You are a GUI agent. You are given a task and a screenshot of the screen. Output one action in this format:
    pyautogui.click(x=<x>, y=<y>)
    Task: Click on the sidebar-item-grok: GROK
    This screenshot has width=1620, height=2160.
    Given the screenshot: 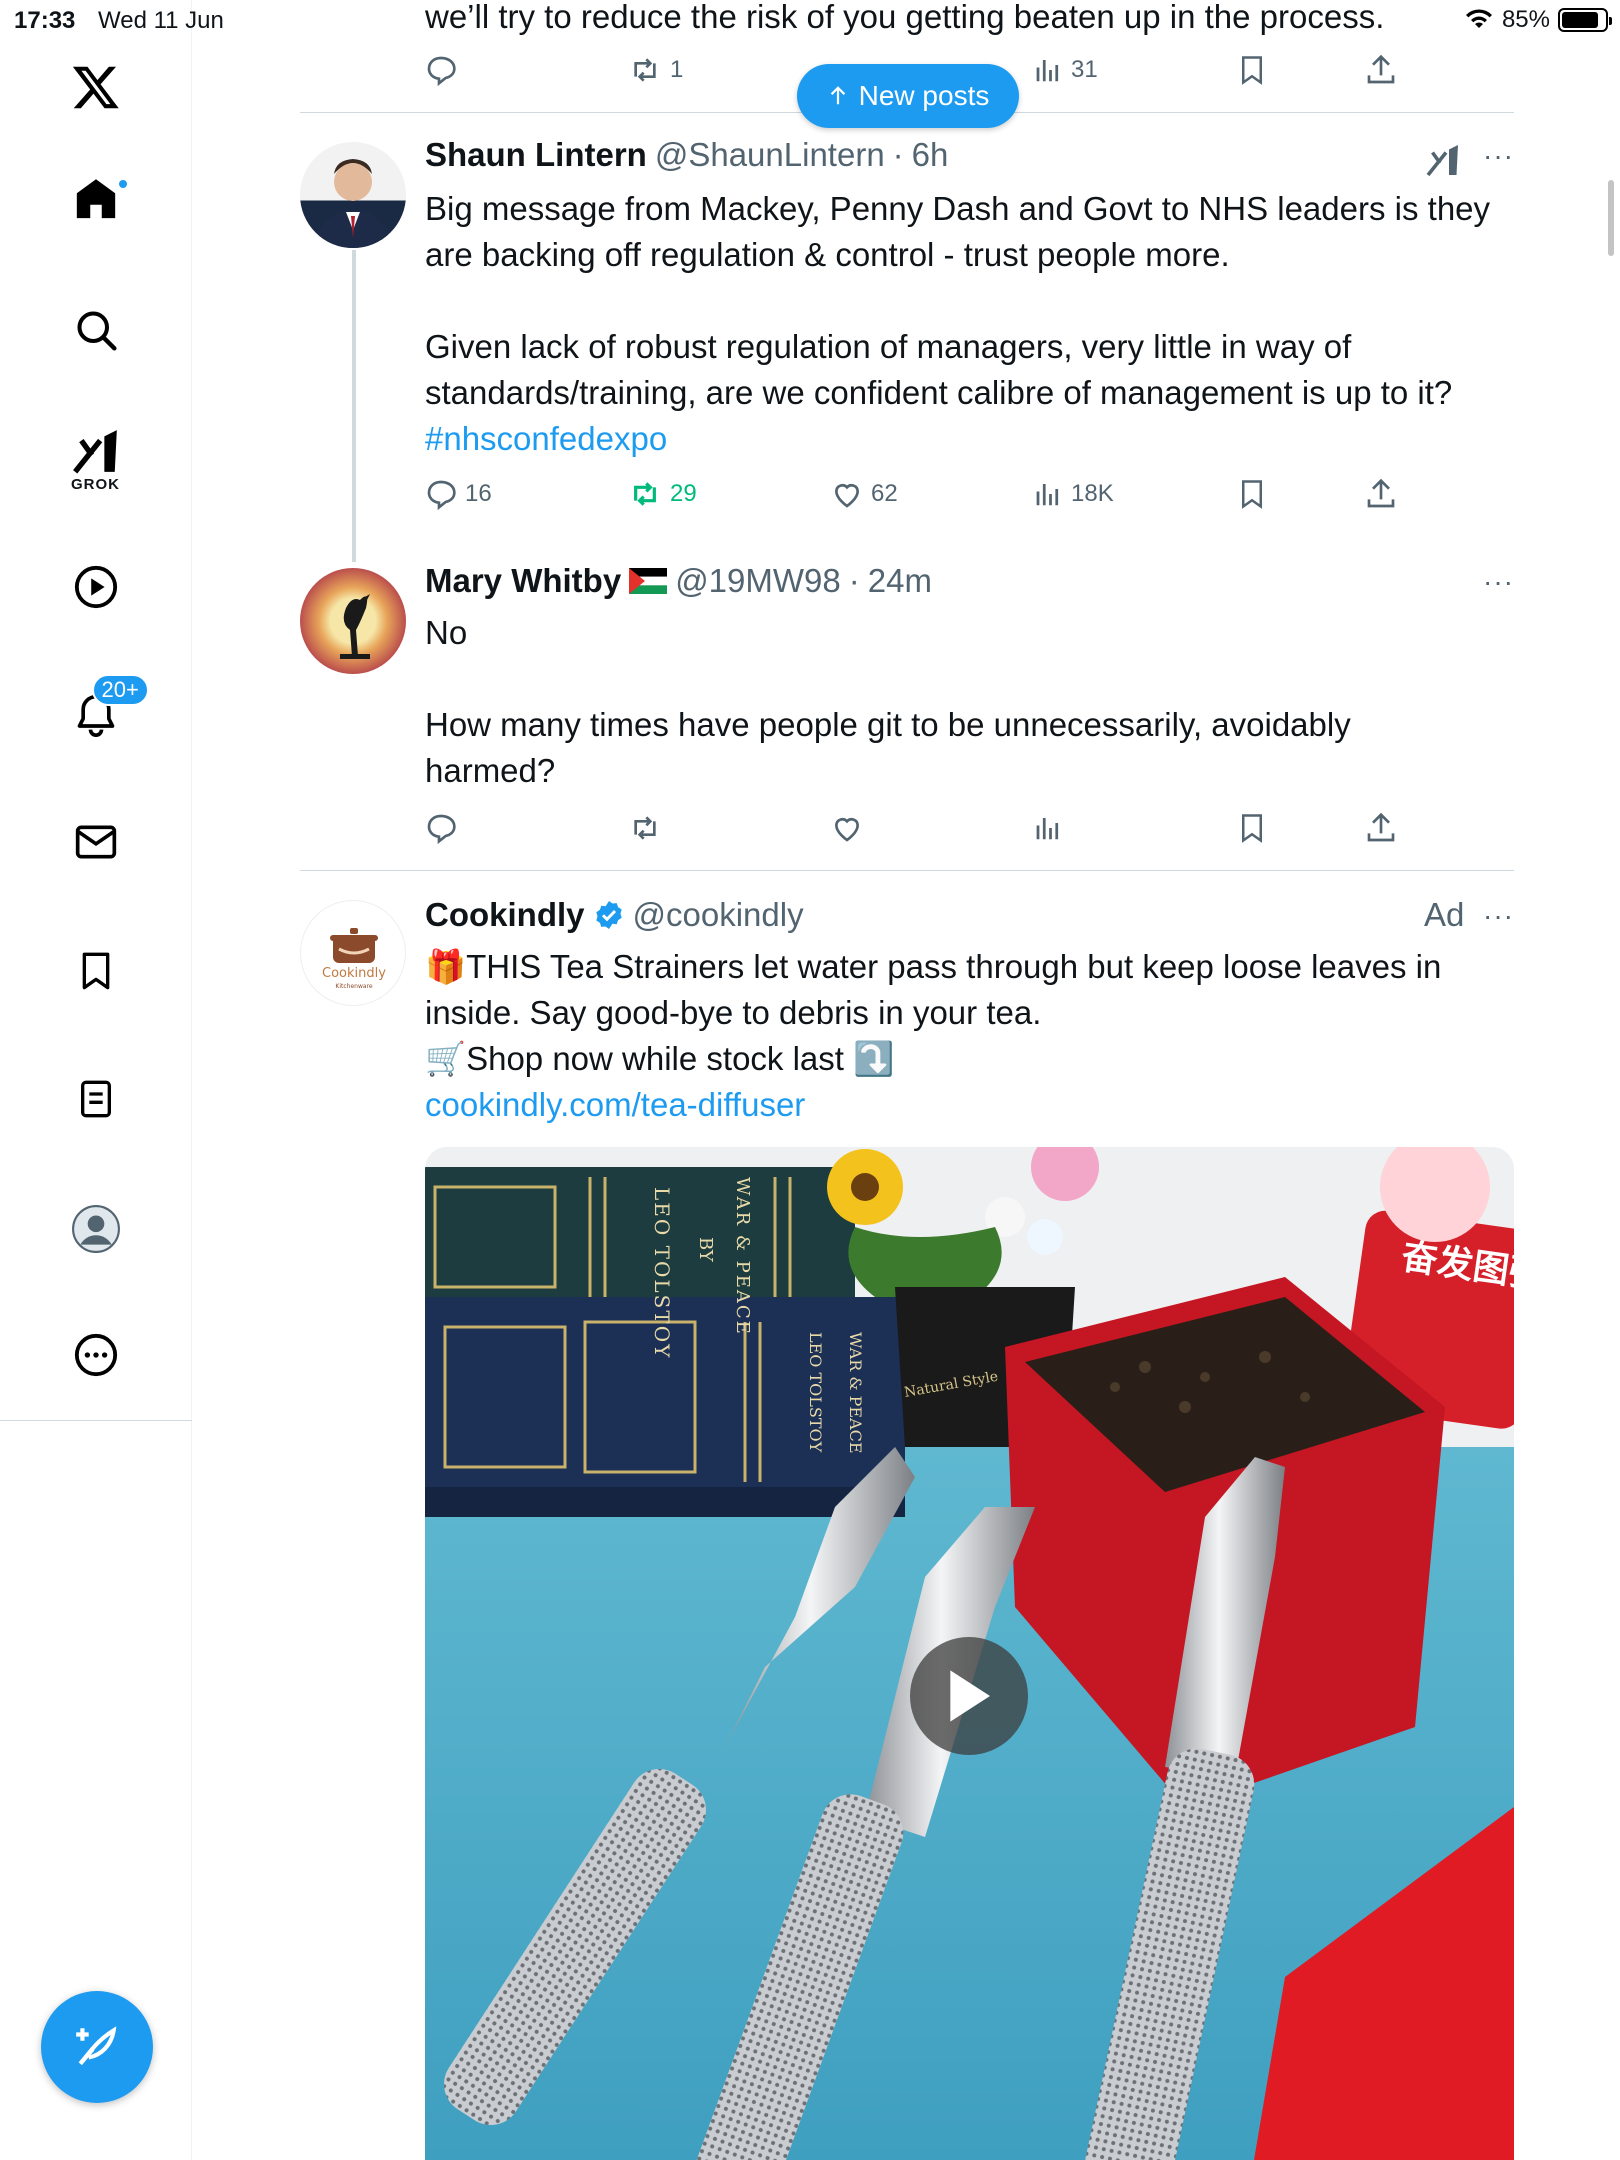 What is the action you would take?
    pyautogui.click(x=96, y=460)
    